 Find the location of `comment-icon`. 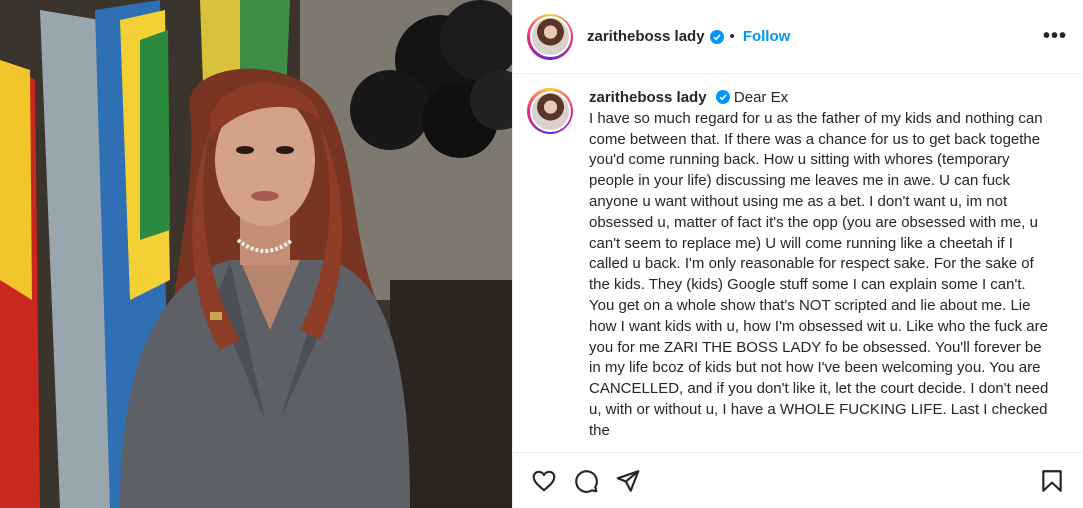

comment-icon is located at coordinates (586, 481).